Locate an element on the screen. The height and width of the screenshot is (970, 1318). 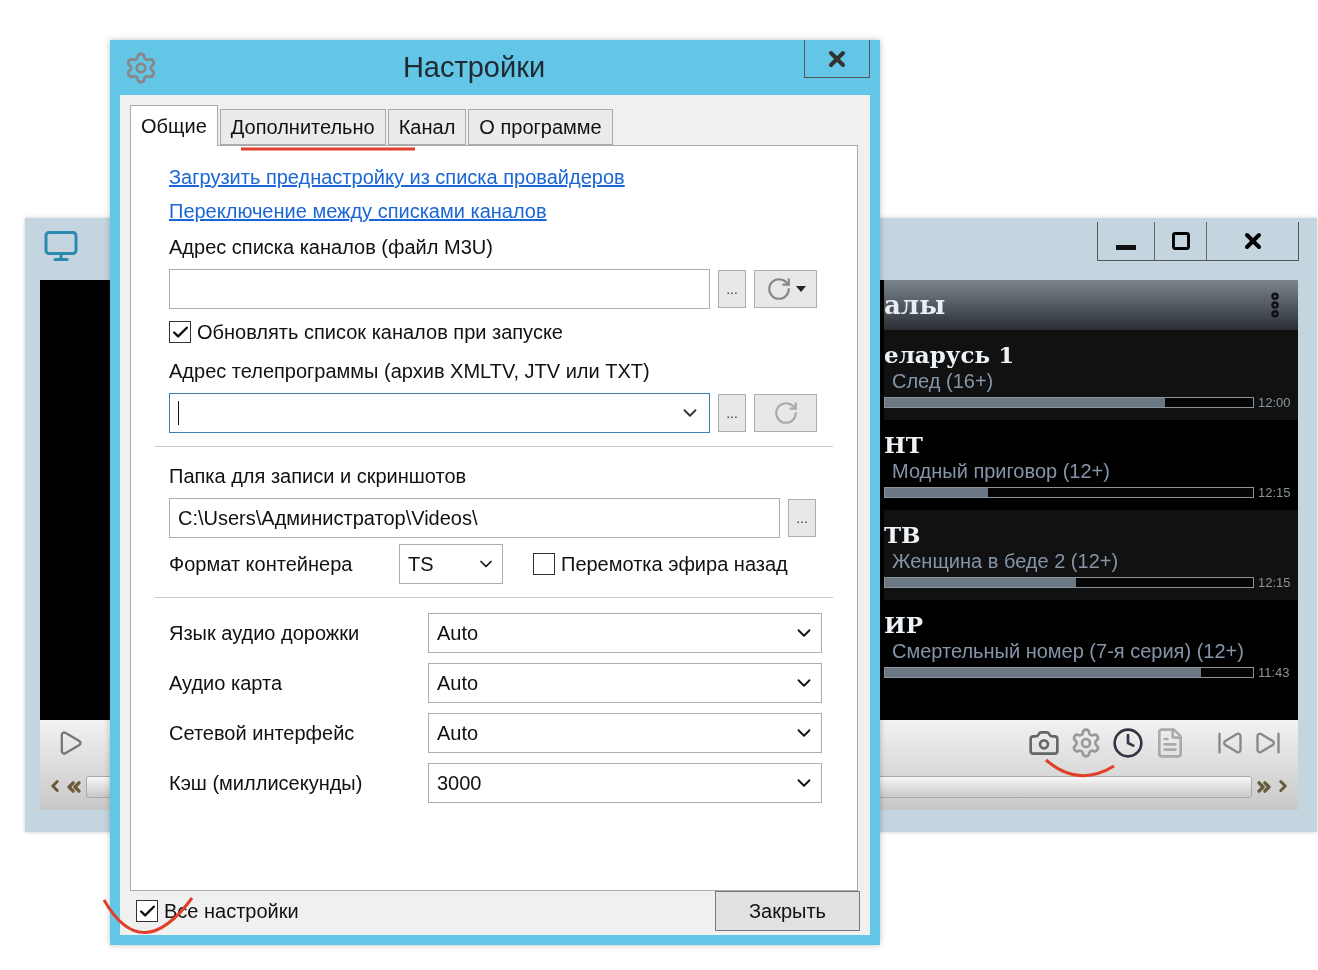
field-label: Формат контейнера is located at coordinates (261, 564).